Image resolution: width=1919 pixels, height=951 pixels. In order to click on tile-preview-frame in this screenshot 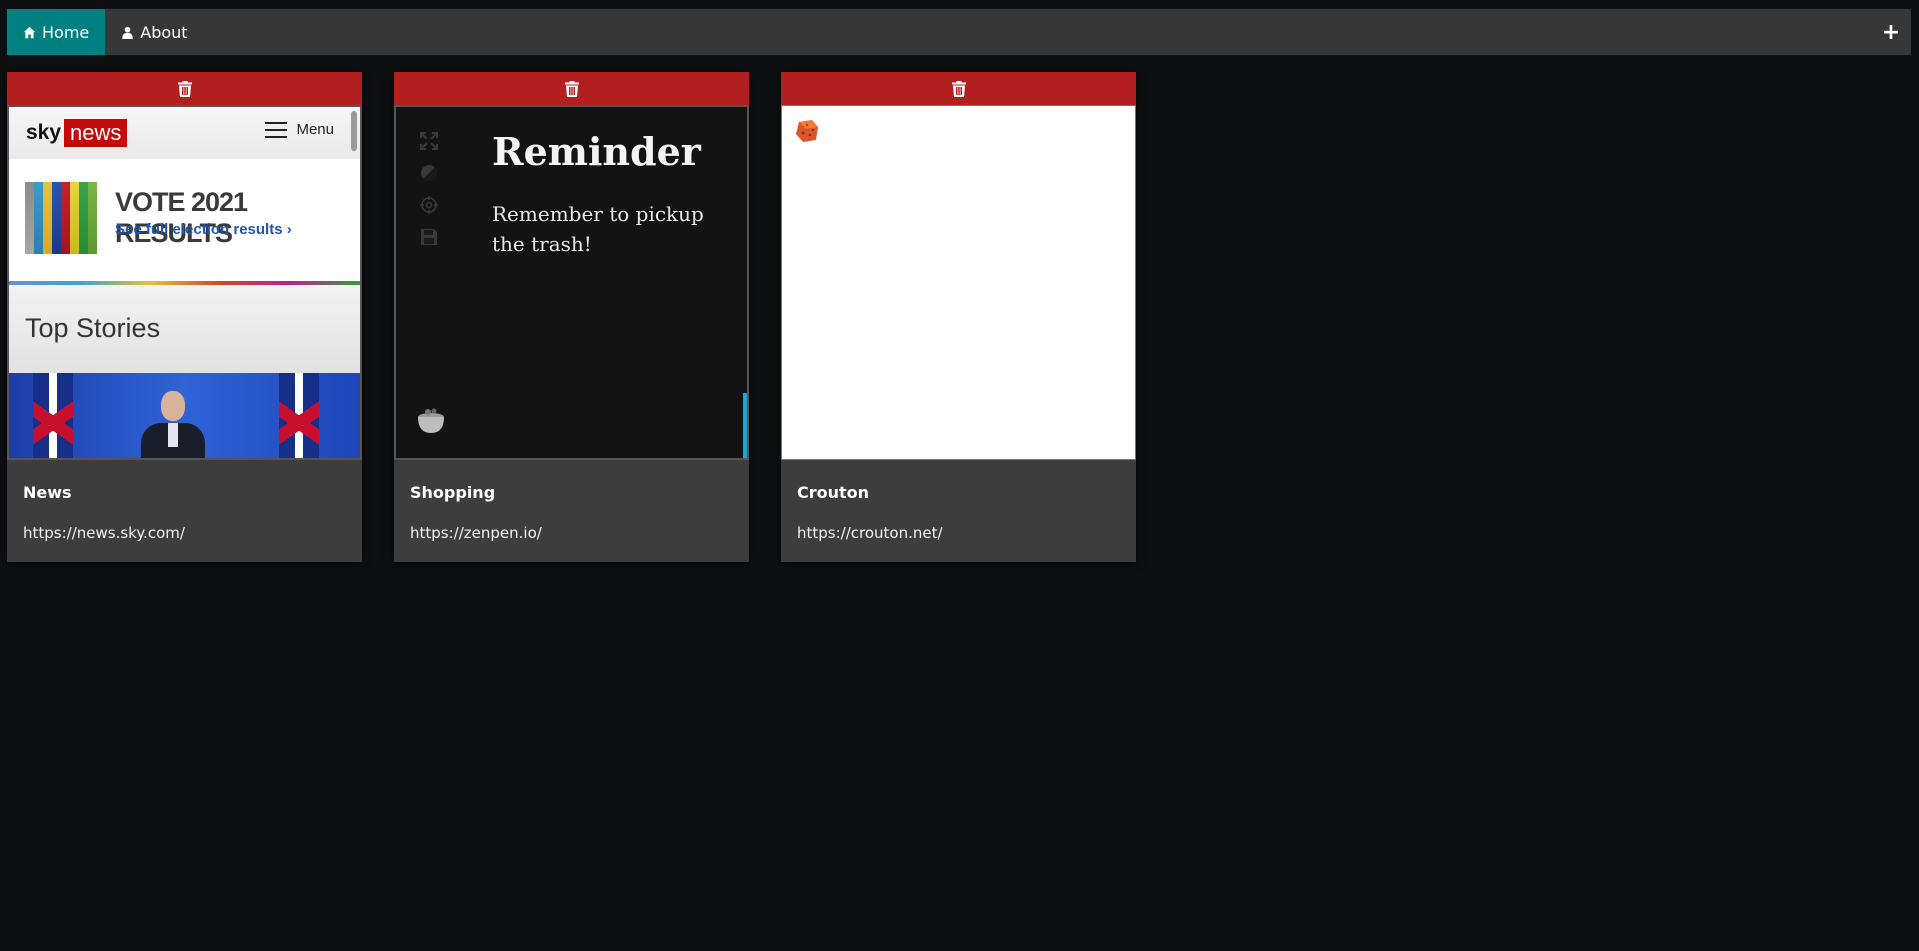, I will do `click(958, 282)`.